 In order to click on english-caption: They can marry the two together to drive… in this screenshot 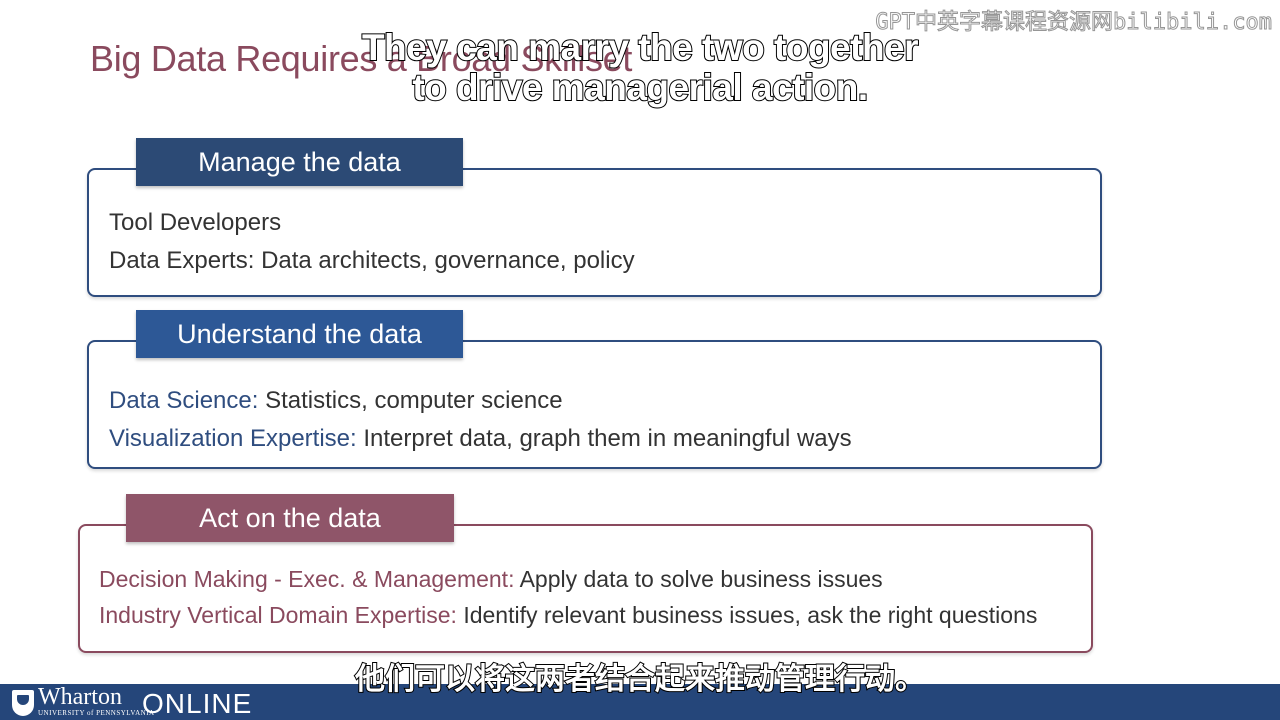, I will do `click(640, 68)`.